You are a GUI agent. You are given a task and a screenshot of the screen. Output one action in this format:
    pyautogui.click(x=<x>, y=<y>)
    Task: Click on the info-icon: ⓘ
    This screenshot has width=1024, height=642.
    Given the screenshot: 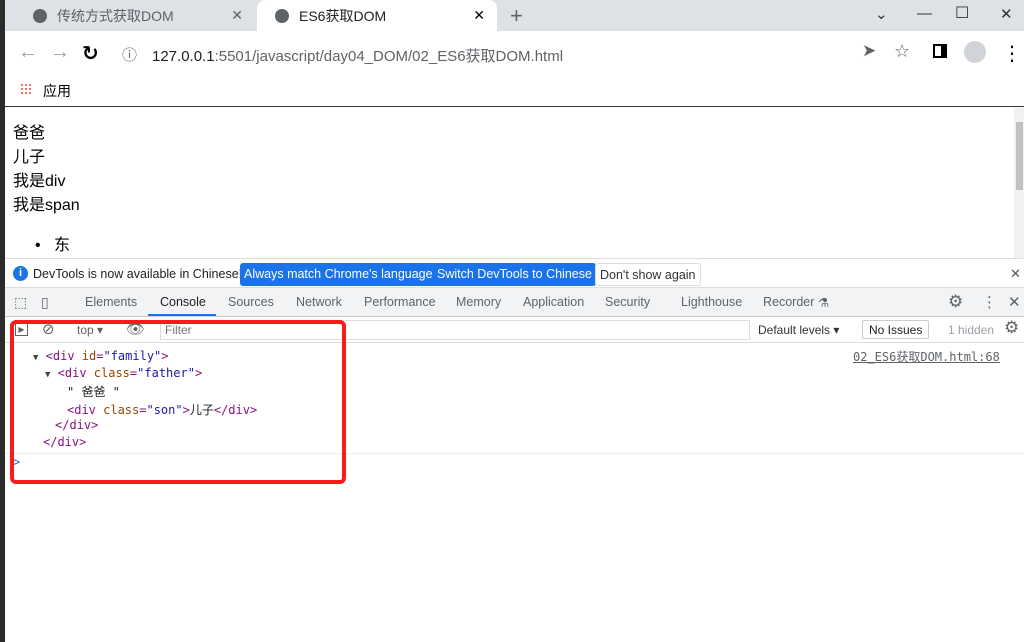 What is the action you would take?
    pyautogui.click(x=130, y=55)
    